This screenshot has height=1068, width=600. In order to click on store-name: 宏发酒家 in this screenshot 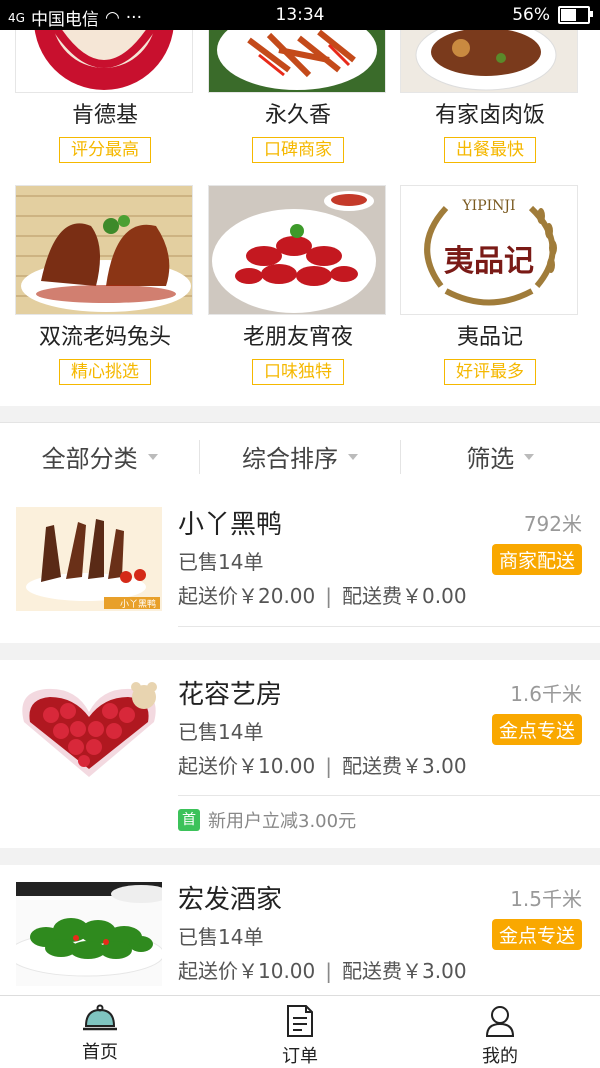, I will do `click(230, 900)`.